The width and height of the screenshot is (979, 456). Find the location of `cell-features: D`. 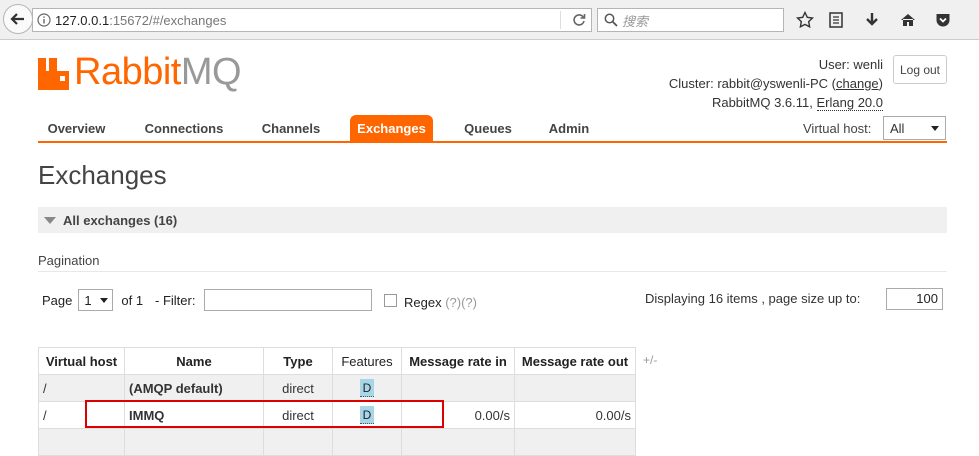

cell-features: D is located at coordinates (367, 388).